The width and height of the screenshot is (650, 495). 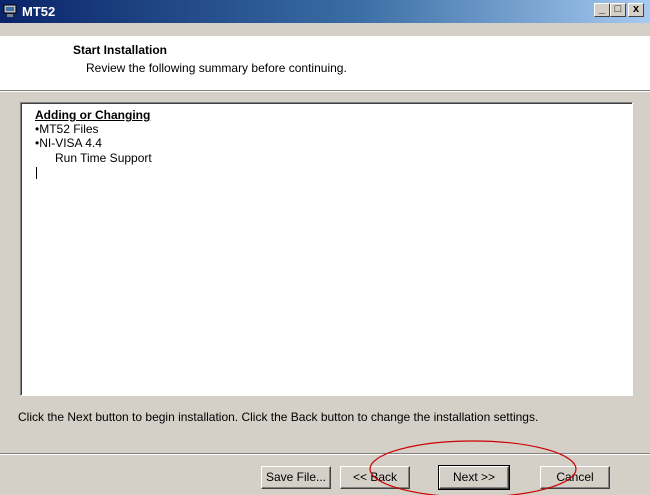 What do you see at coordinates (39, 11) in the screenshot?
I see `window-title: MT52` at bounding box center [39, 11].